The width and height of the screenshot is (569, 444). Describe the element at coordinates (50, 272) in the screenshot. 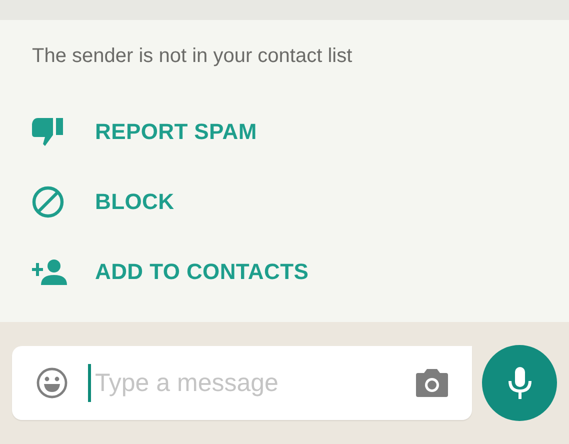

I see `add-person-icon` at that location.